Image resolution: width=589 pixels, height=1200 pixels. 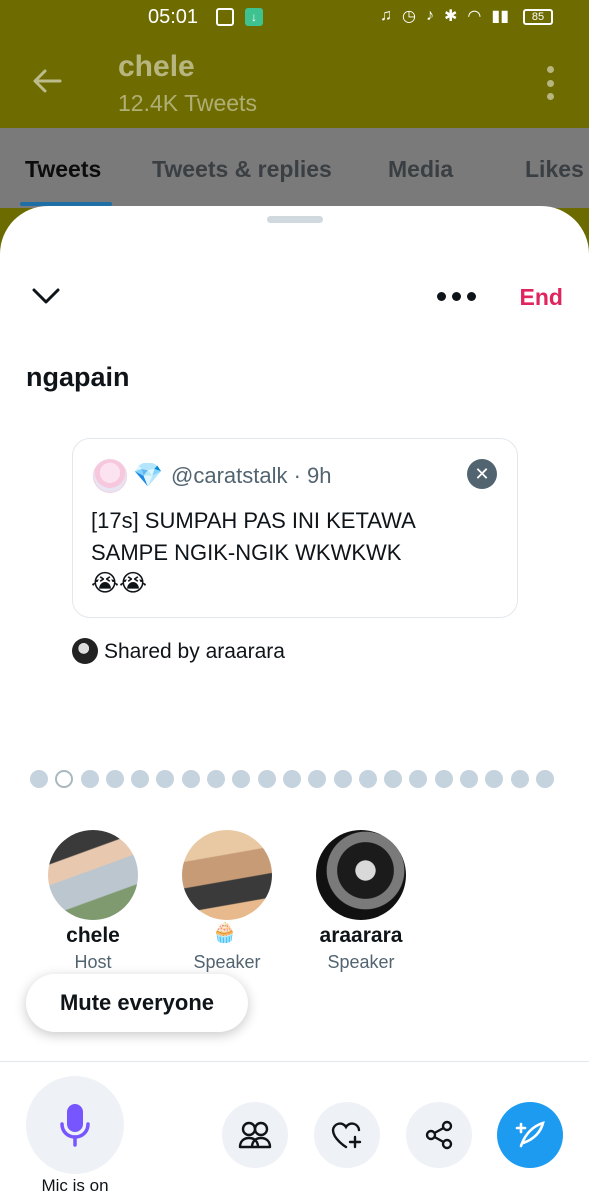 What do you see at coordinates (294, 82) in the screenshot?
I see `profile-header: chele 12.4K Tweets` at bounding box center [294, 82].